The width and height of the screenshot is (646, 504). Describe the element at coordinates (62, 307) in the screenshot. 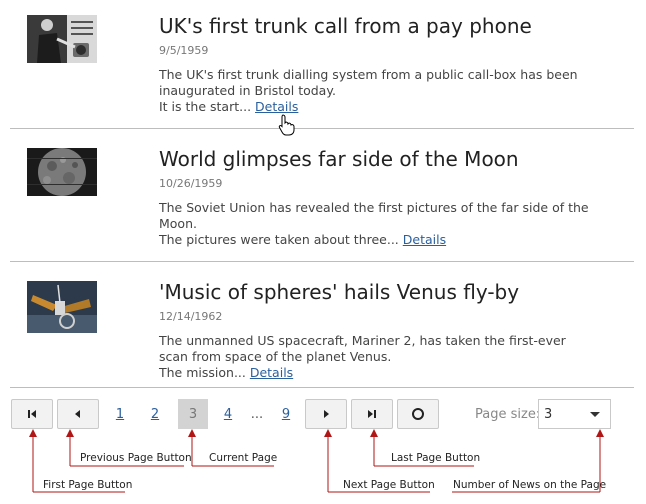

I see `spacecraft-photo` at that location.